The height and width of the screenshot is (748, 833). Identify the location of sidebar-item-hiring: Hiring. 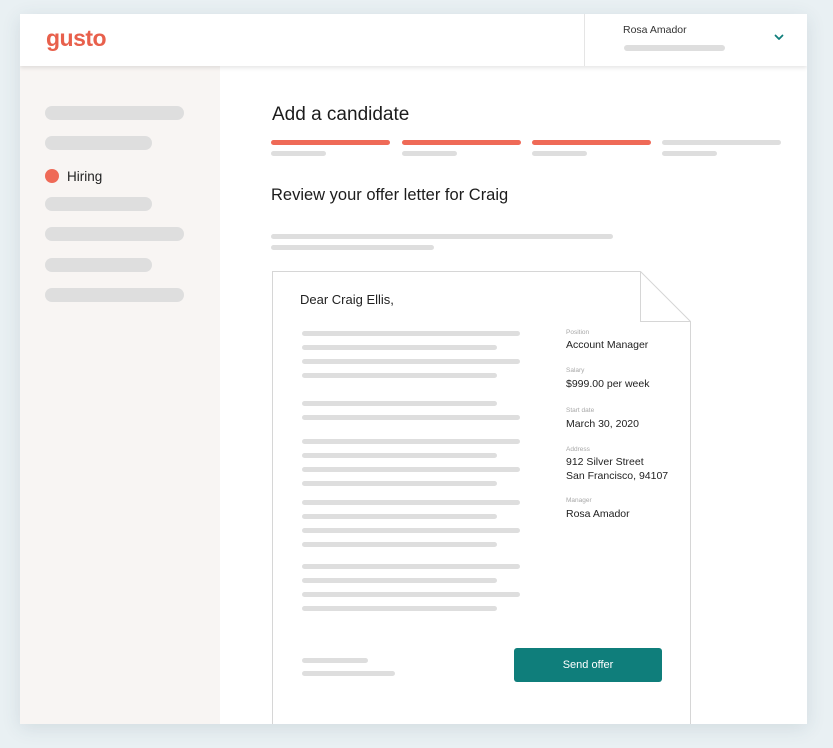
(73, 176).